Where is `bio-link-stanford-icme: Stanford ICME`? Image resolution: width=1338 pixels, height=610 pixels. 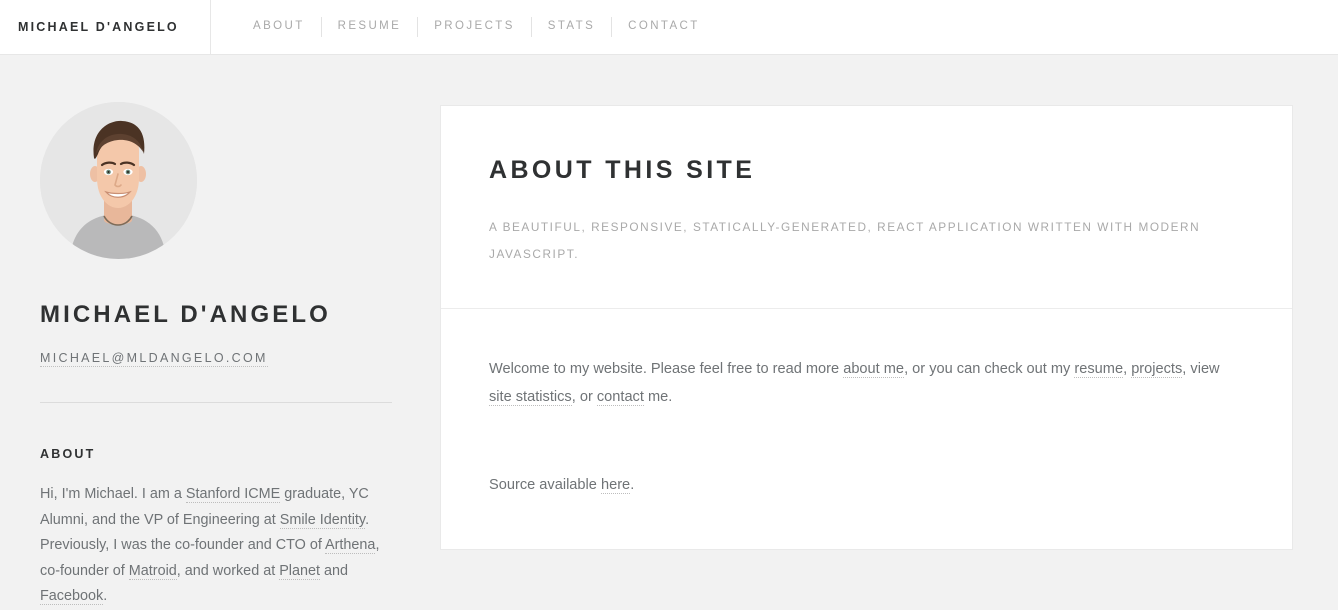 bio-link-stanford-icme: Stanford ICME is located at coordinates (233, 494).